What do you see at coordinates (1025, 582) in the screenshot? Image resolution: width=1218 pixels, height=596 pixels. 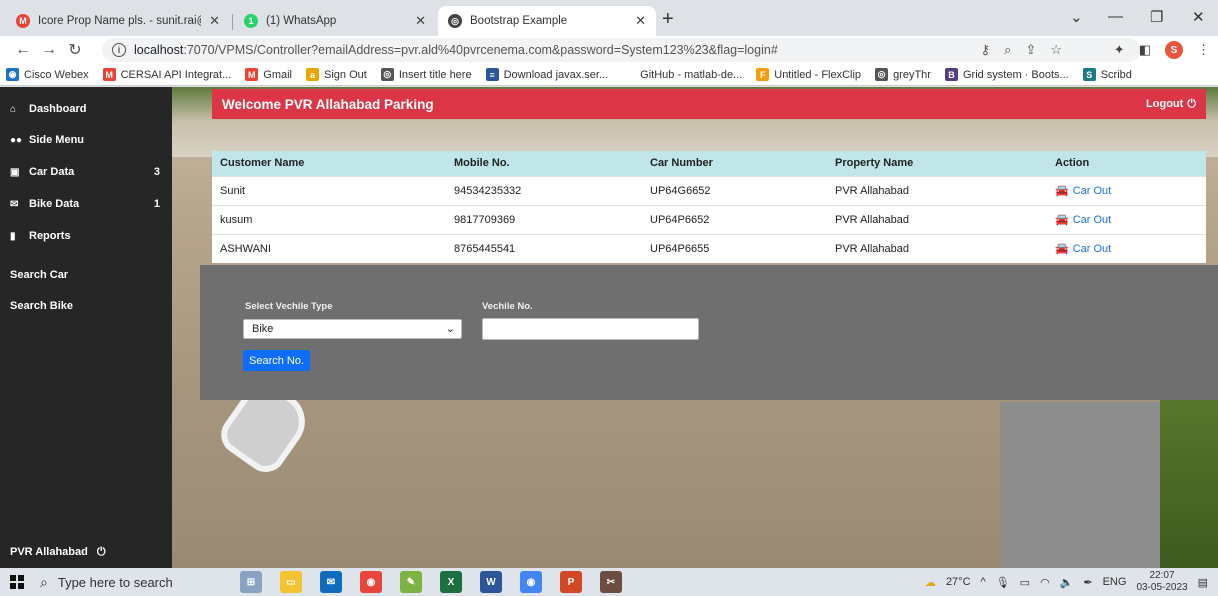 I see `battery-icon: ▭` at bounding box center [1025, 582].